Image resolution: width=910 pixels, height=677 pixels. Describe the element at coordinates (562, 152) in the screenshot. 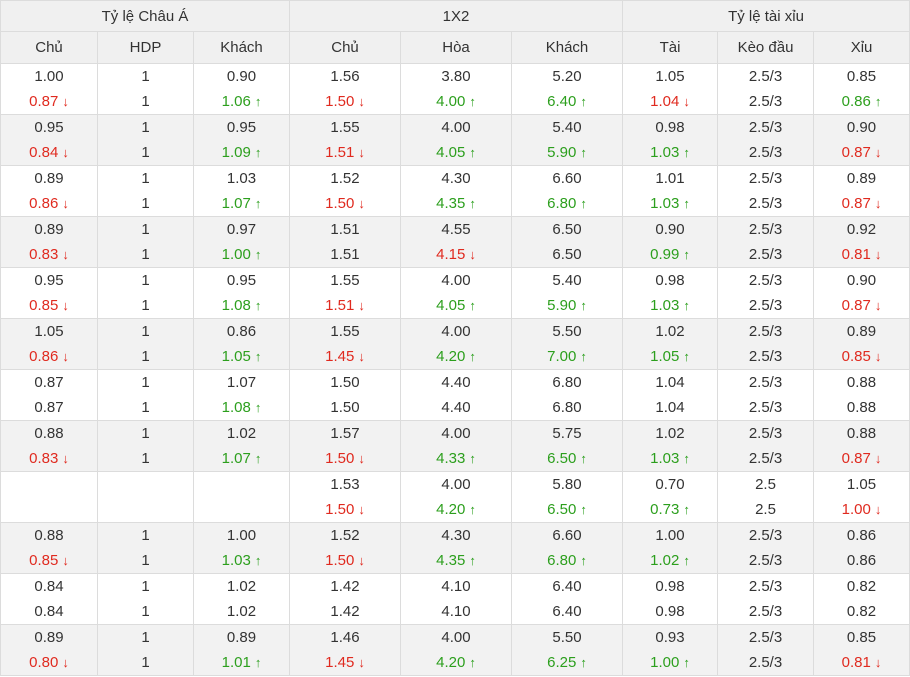

I see `current-odds-value: 5.90` at that location.